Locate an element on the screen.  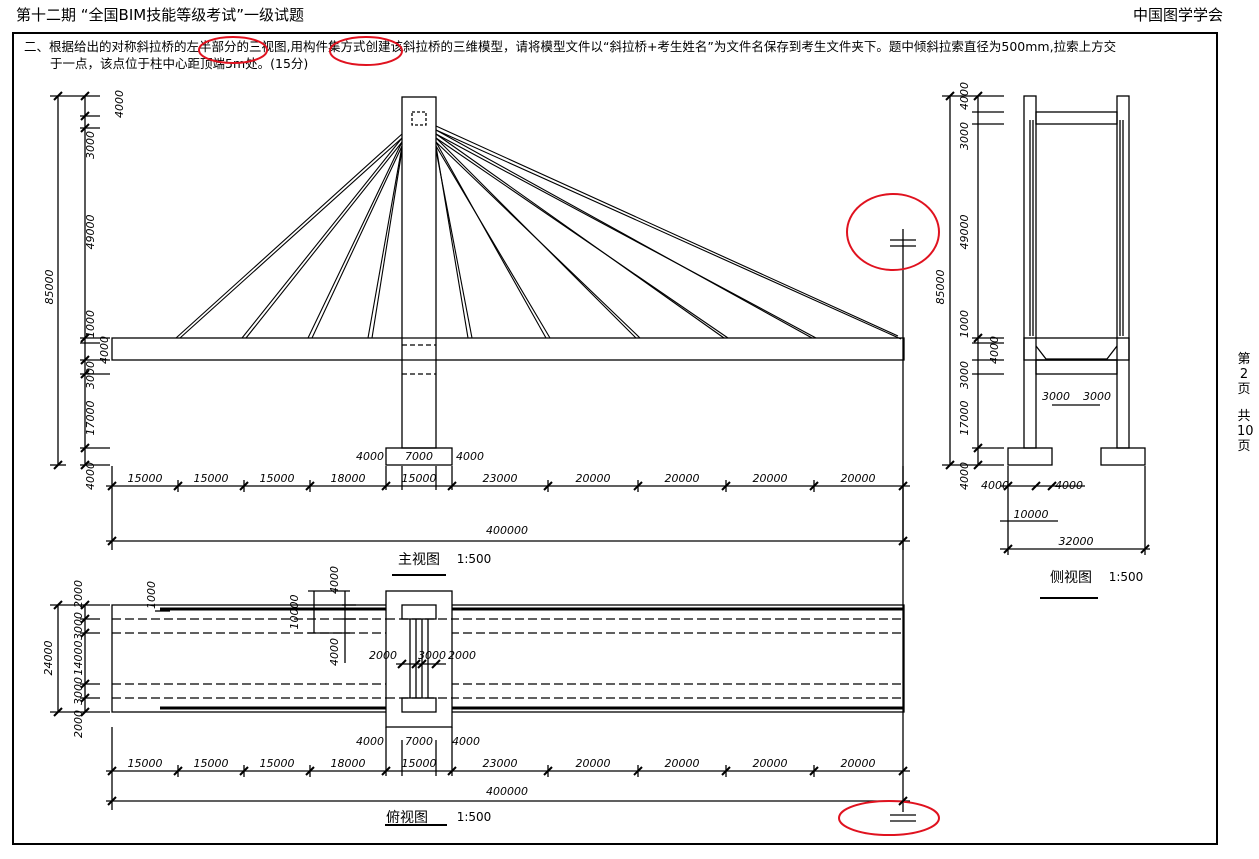
front-view-name: 主视图 is located at coordinates (419, 560).